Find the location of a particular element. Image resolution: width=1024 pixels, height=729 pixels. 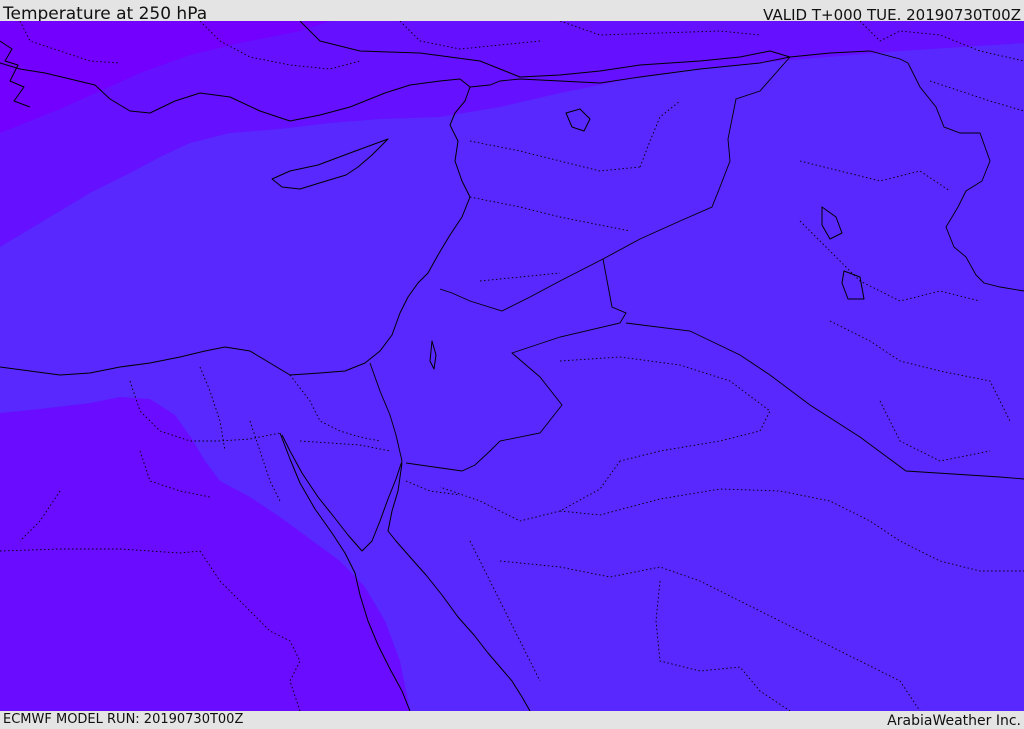

model-run-label: ECMWF MODEL RUN: 20190730T00Z is located at coordinates (123, 719).